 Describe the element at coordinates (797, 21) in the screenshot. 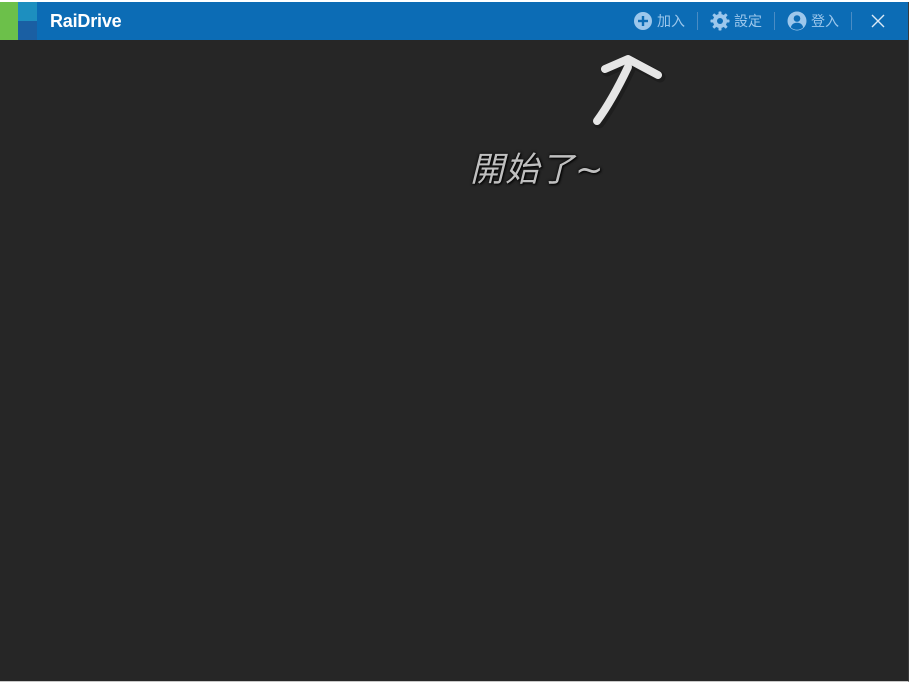

I see `user-circle-icon` at that location.